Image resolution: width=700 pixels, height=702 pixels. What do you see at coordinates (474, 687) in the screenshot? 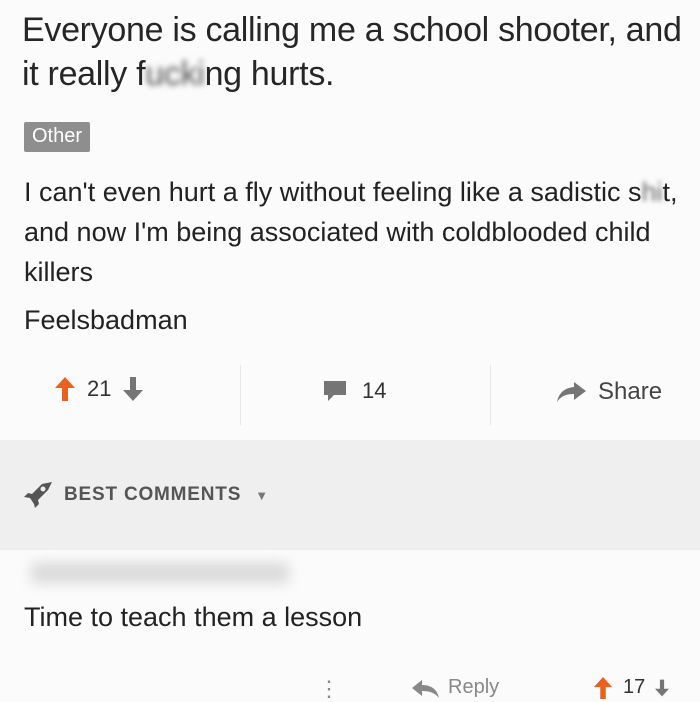
I see `reply-label: Reply` at bounding box center [474, 687].